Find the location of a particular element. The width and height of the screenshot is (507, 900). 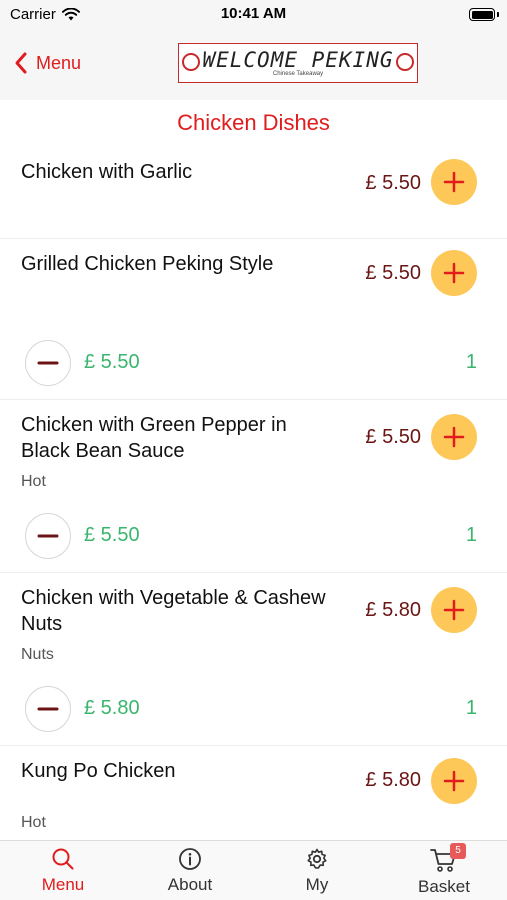

dish-name: Kung Po Chicken is located at coordinates (98, 771).